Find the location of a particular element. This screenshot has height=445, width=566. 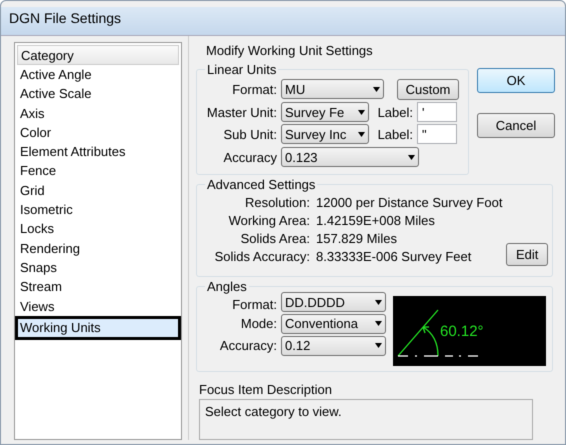

dropdown: Conventiona is located at coordinates (333, 324).